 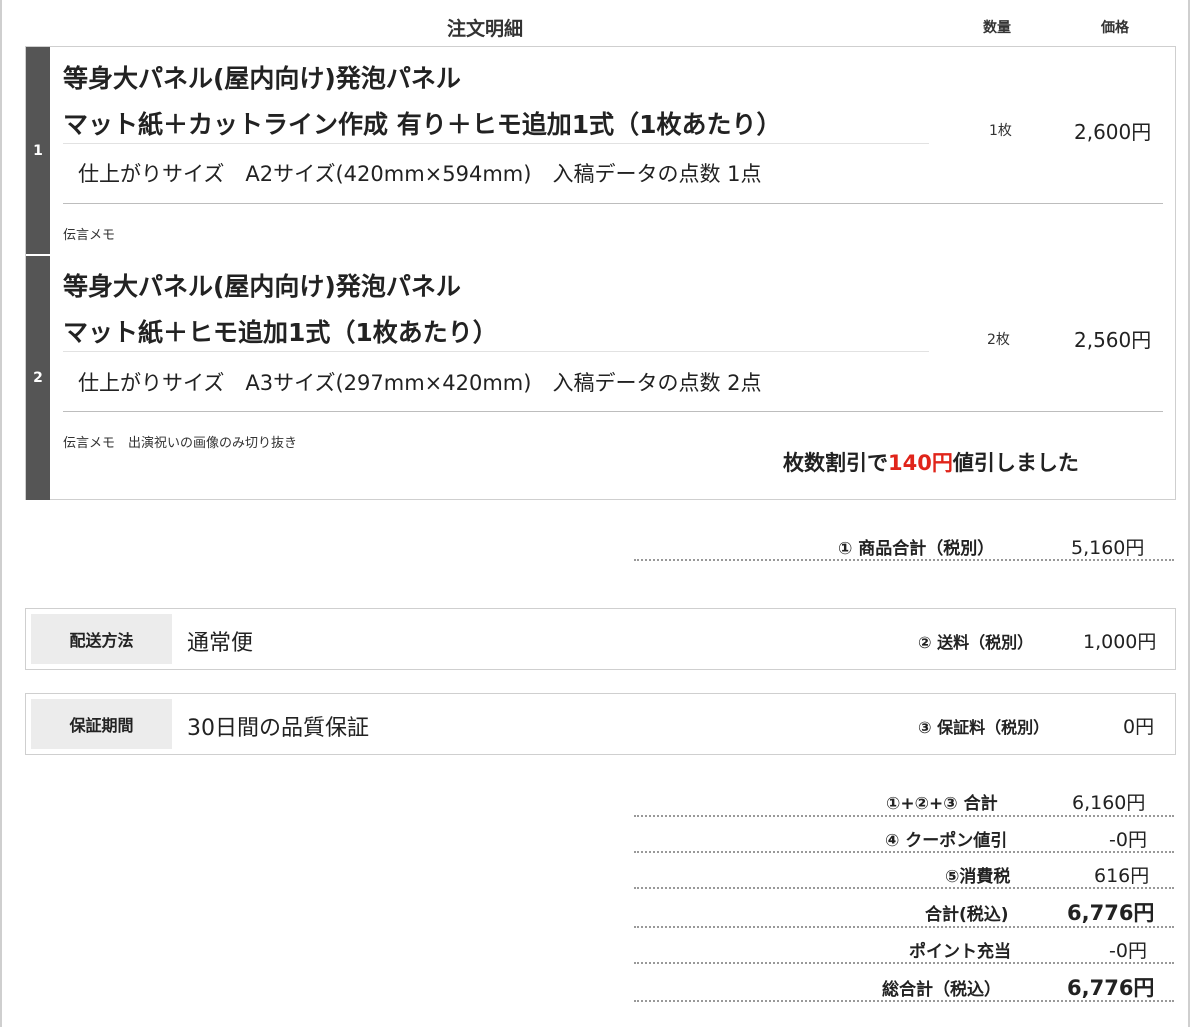 What do you see at coordinates (101, 639) in the screenshot?
I see `shipping-method-label: 配送方法` at bounding box center [101, 639].